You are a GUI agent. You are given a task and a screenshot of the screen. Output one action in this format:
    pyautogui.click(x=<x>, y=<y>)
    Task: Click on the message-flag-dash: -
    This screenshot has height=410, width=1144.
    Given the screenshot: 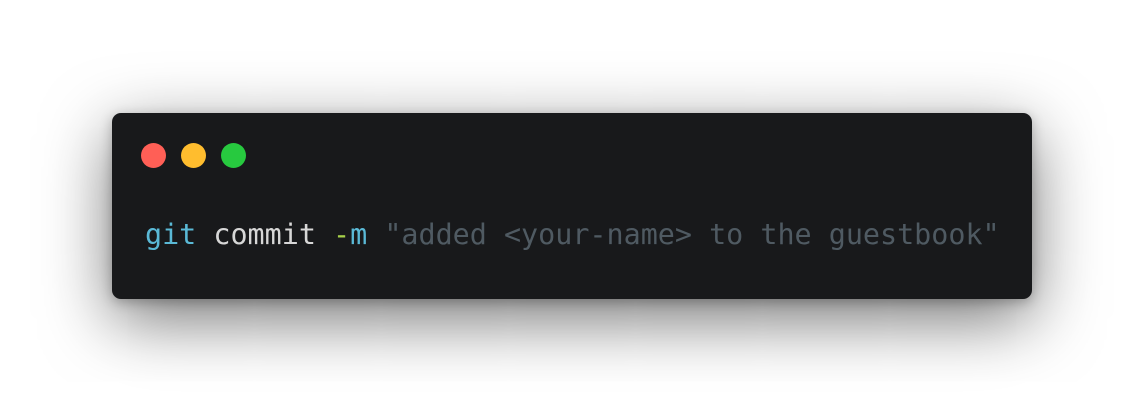 What is the action you would take?
    pyautogui.click(x=342, y=234)
    